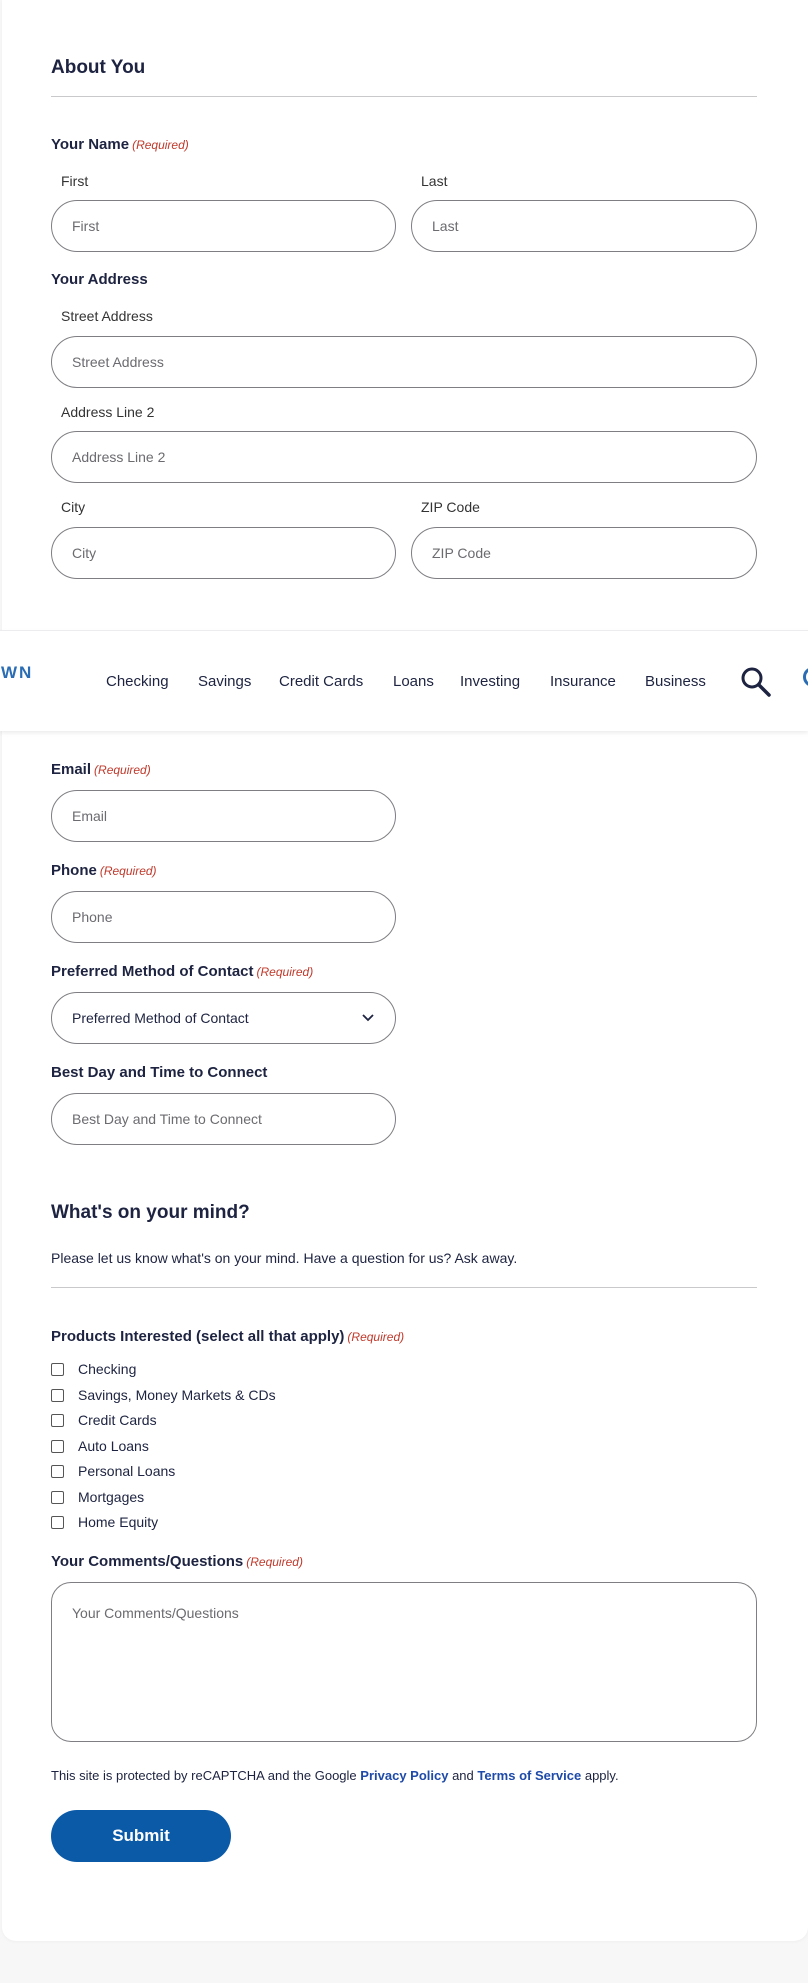  I want to click on product-label: Mortgages, so click(111, 1497).